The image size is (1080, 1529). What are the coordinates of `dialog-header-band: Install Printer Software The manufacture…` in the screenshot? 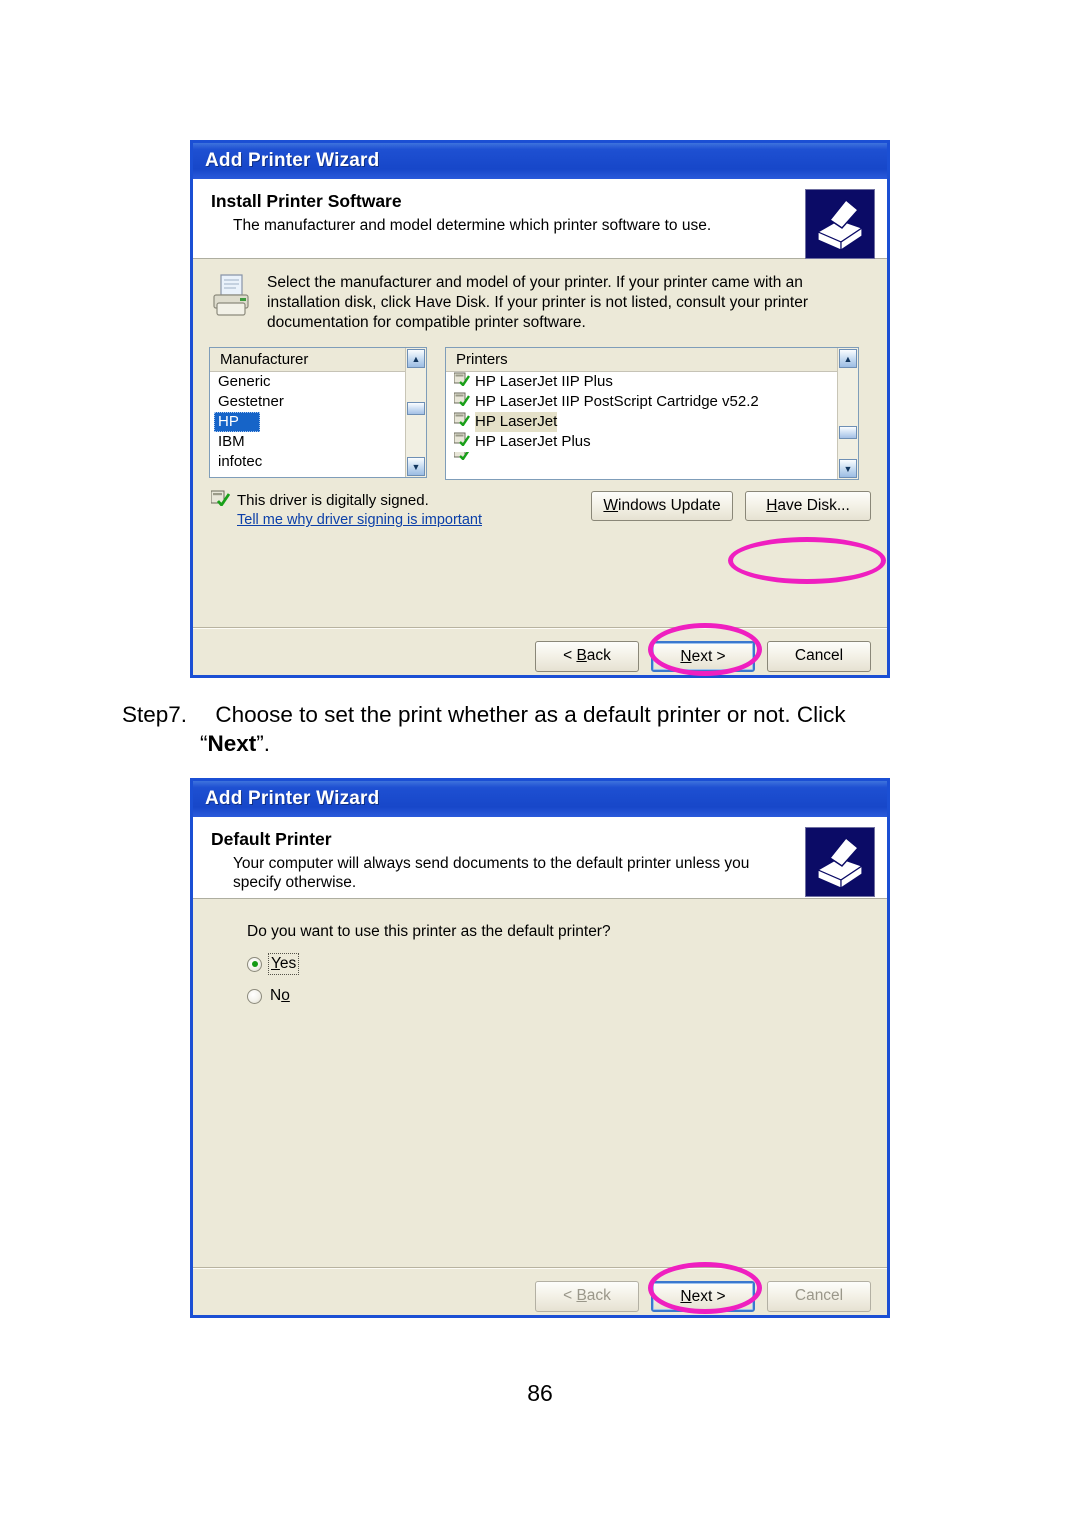 It's located at (540, 219).